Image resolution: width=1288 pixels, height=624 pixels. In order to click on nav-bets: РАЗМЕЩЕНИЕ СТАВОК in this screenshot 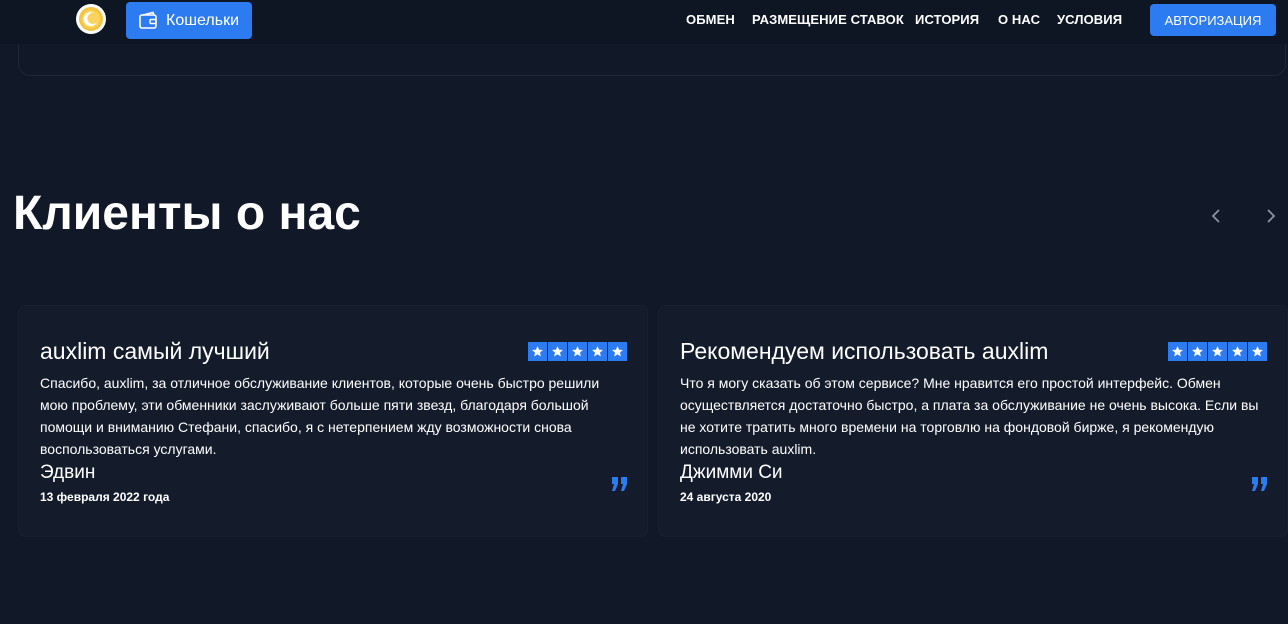, I will do `click(828, 19)`.